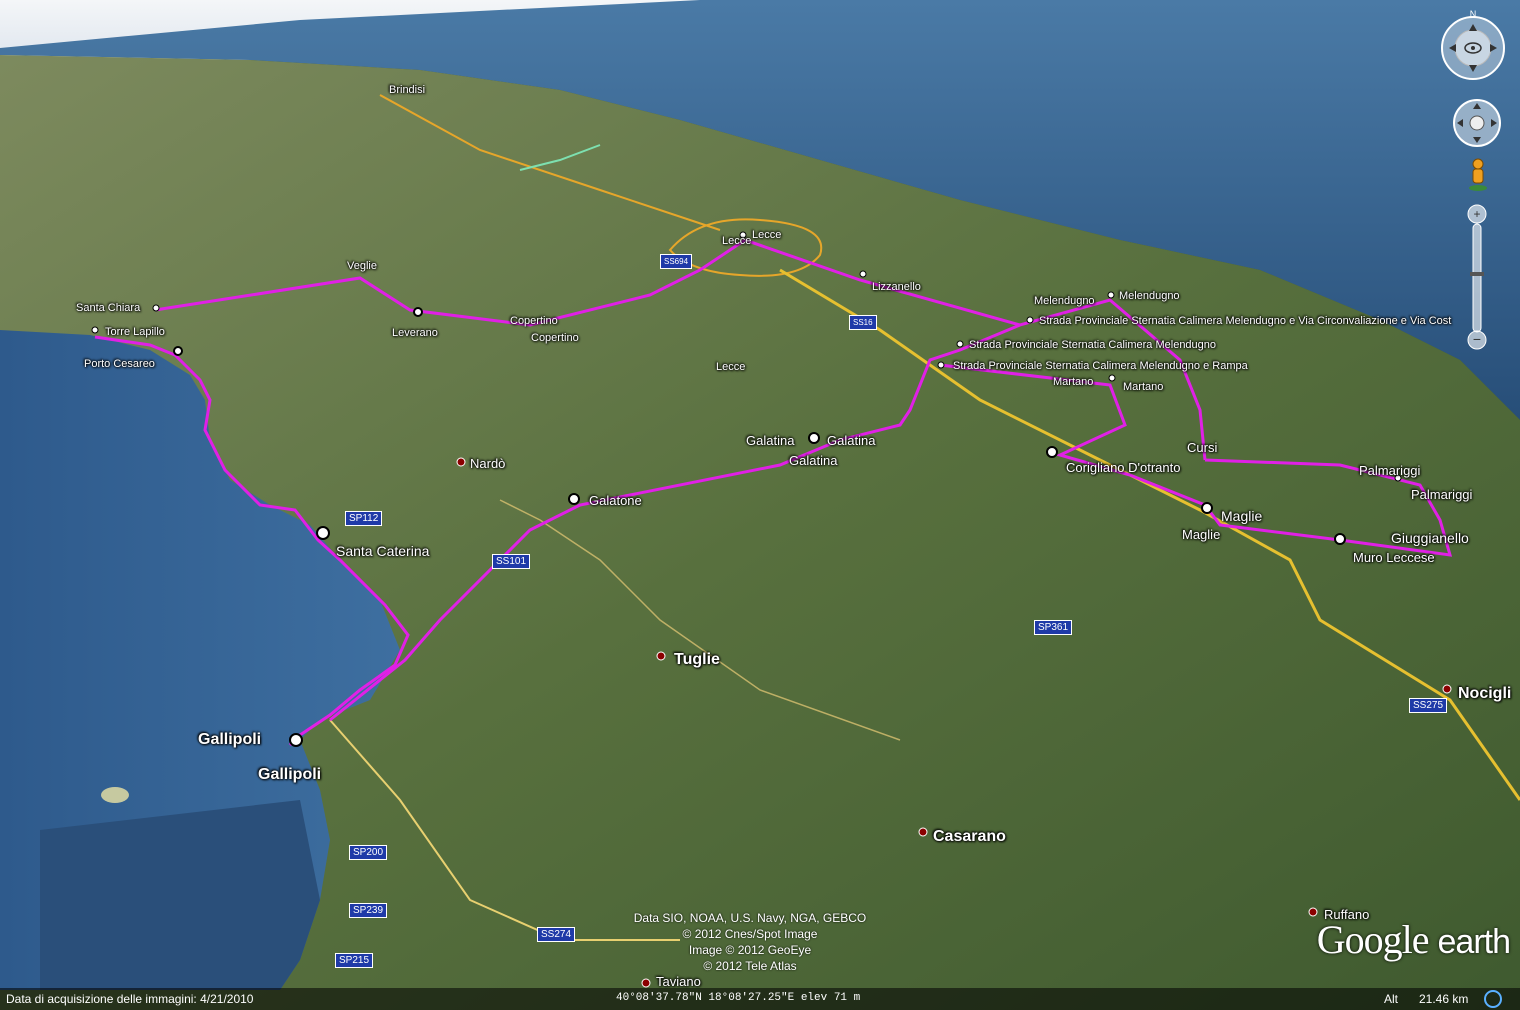 The width and height of the screenshot is (1520, 1010). I want to click on altitude-value: 21.46 km, so click(1444, 999).